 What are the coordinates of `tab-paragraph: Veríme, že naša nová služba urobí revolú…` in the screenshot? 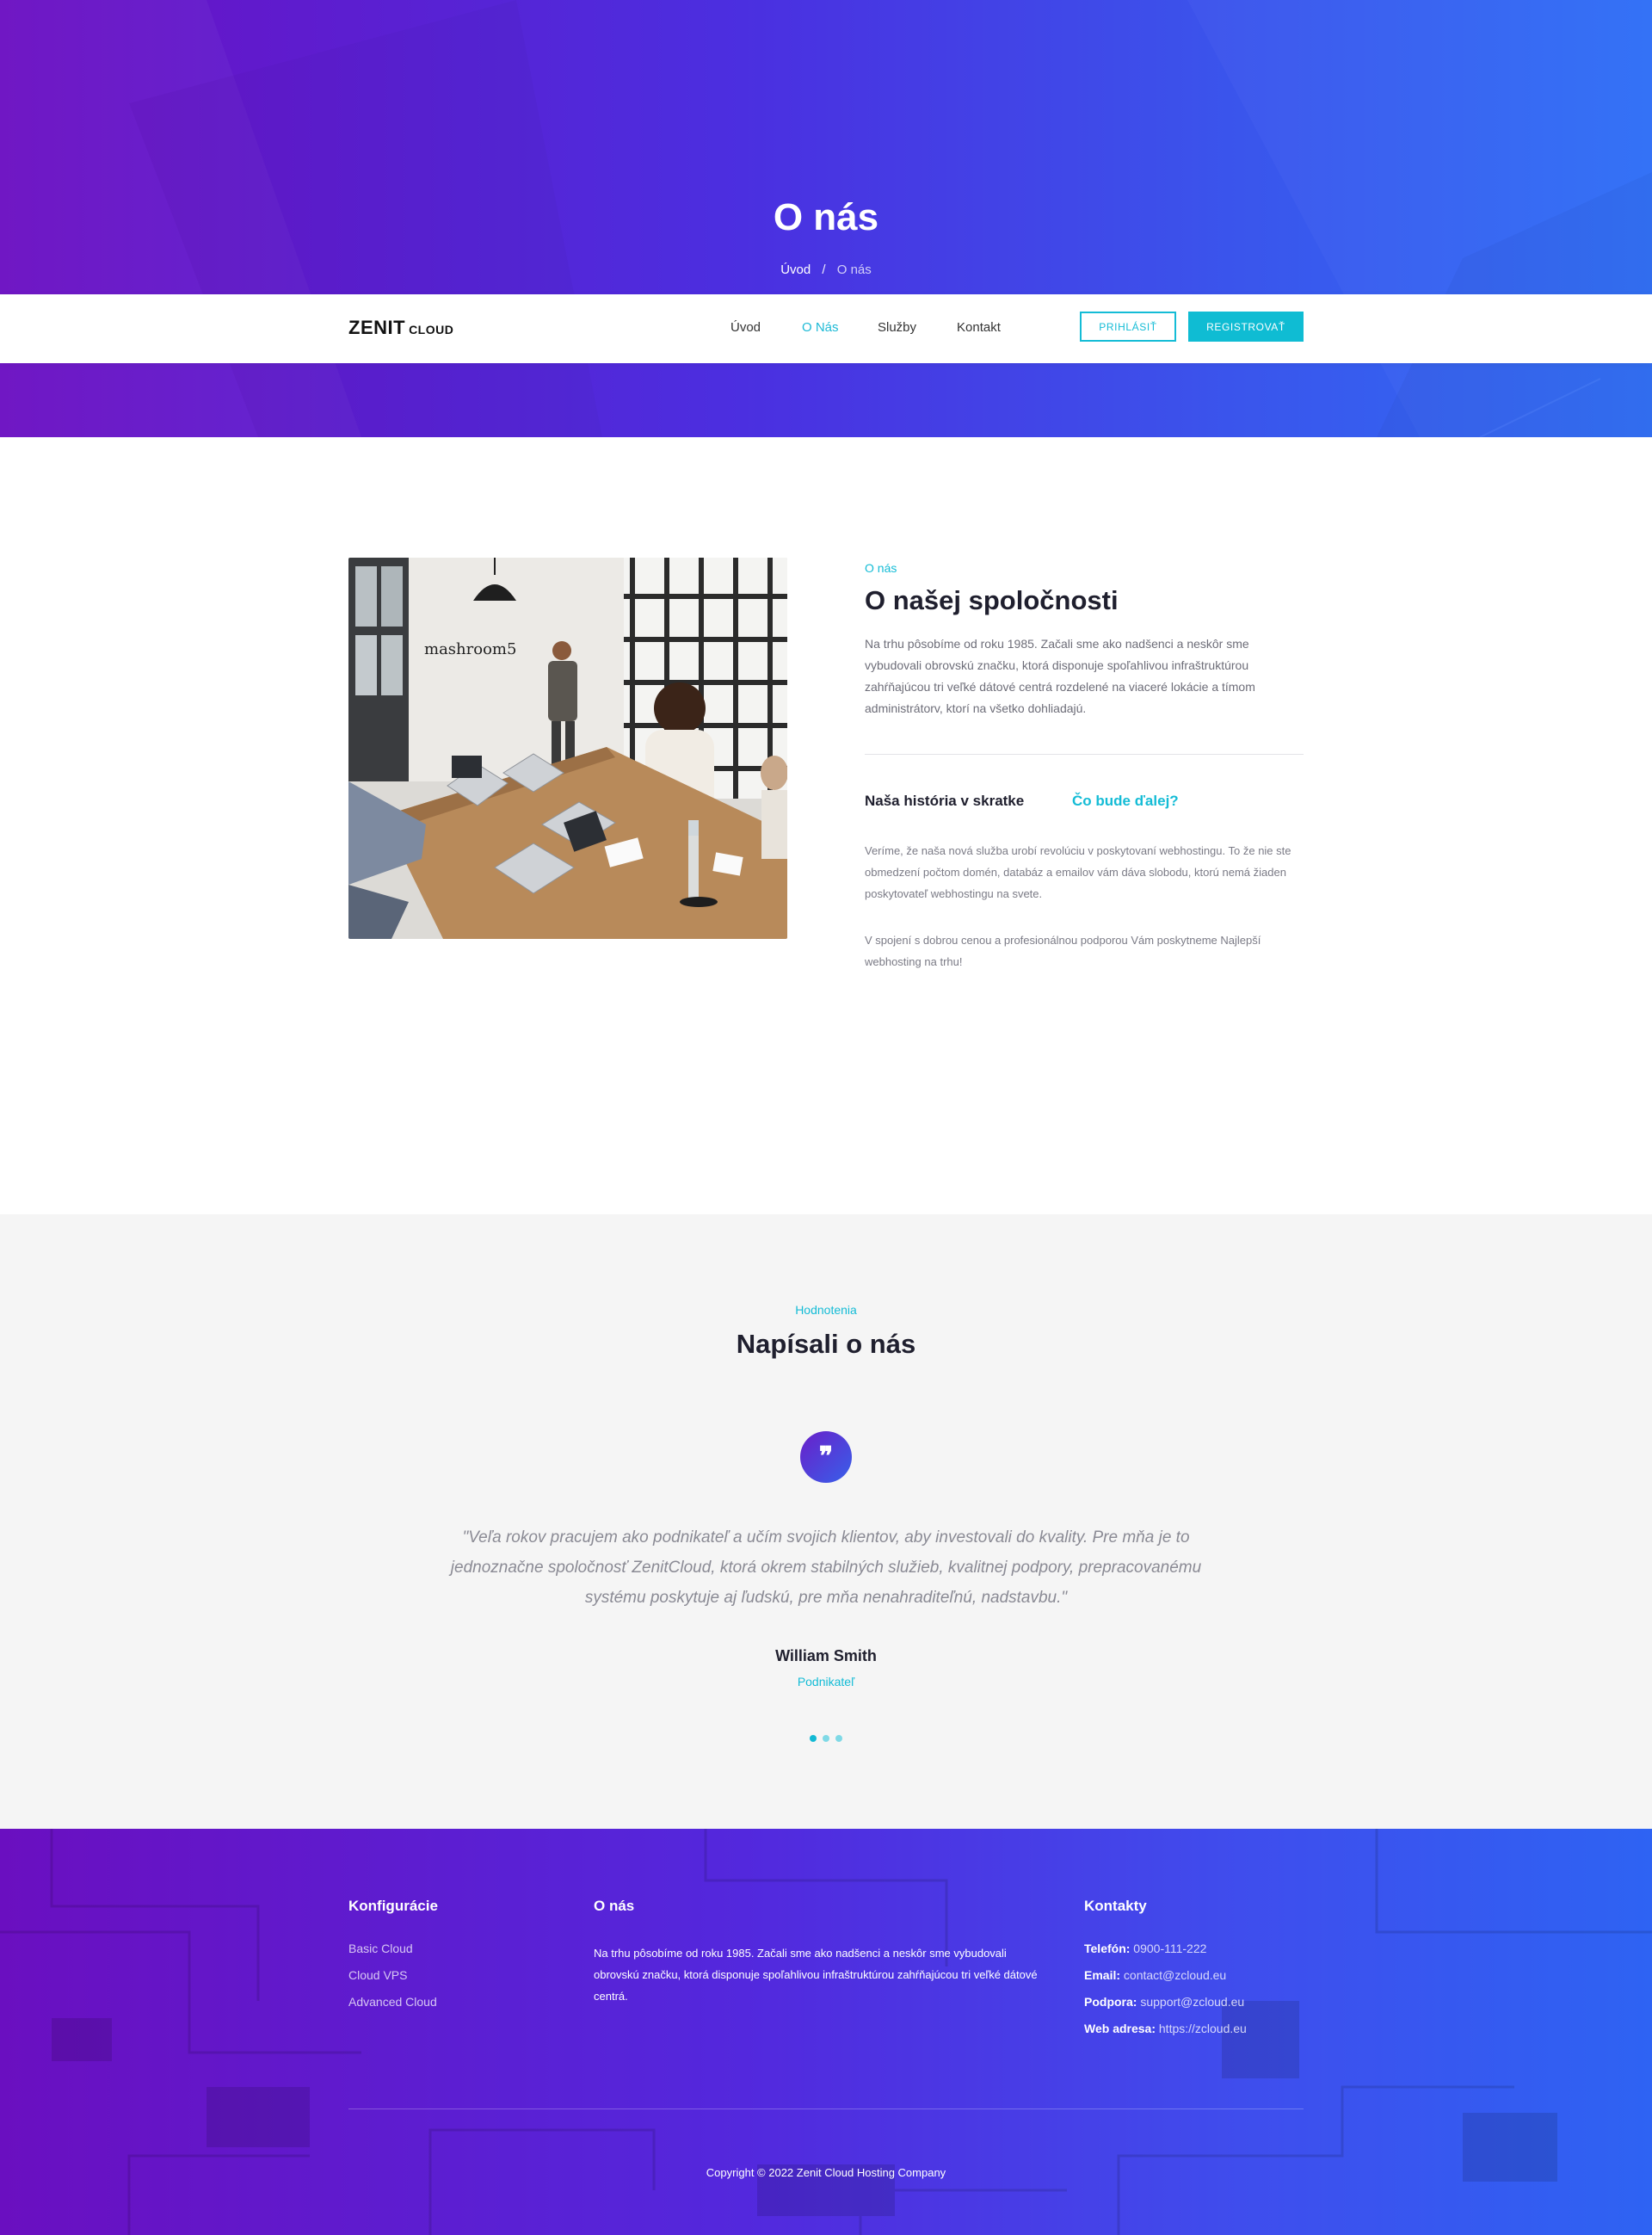 It's located at (1078, 872).